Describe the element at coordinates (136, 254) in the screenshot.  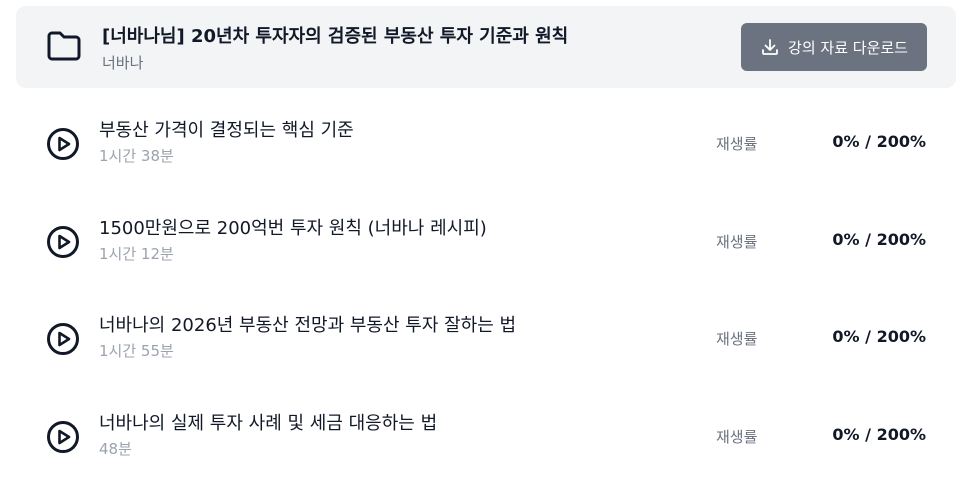
I see `lecture-duration: 1시간 12분` at that location.